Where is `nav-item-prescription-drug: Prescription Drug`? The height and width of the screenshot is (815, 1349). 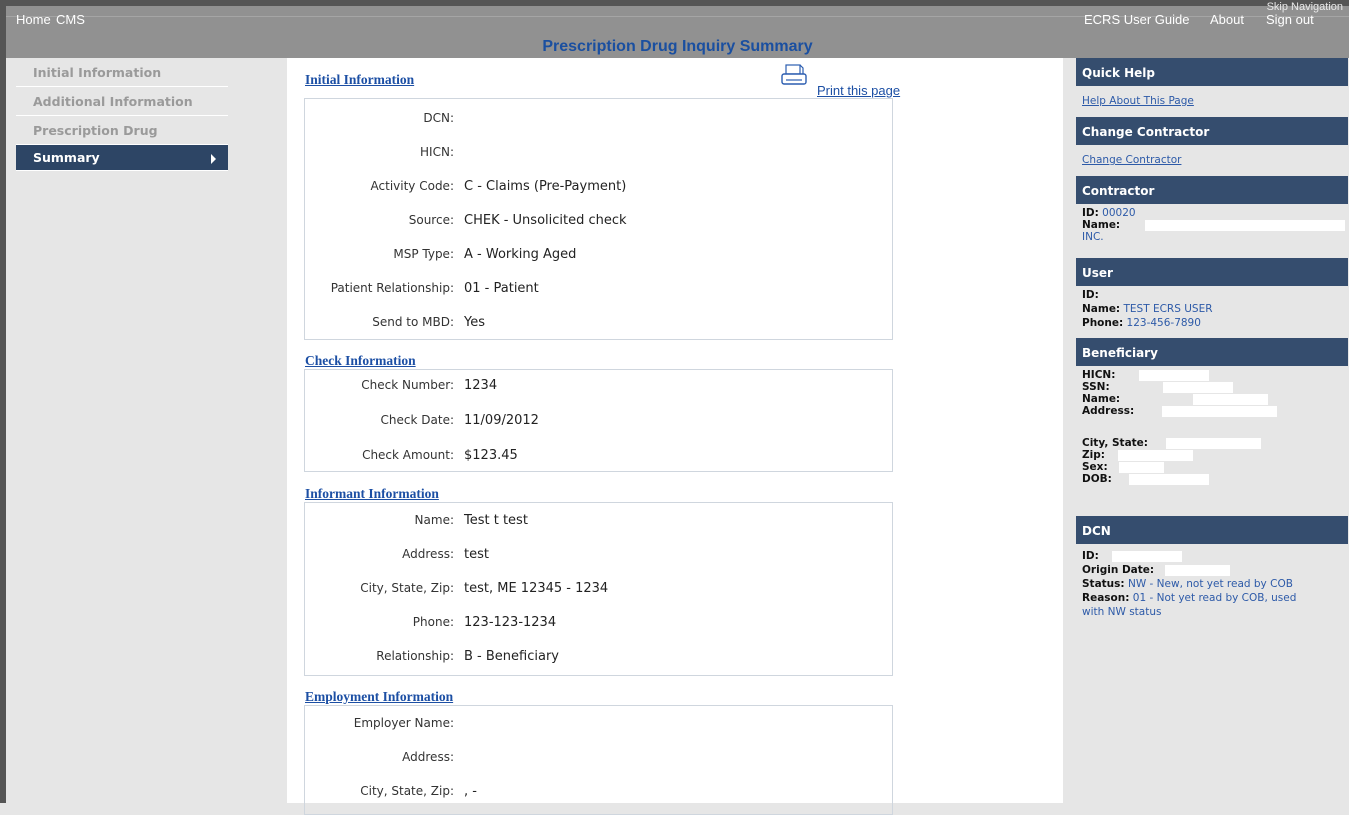
nav-item-prescription-drug: Prescription Drug is located at coordinates (122, 130).